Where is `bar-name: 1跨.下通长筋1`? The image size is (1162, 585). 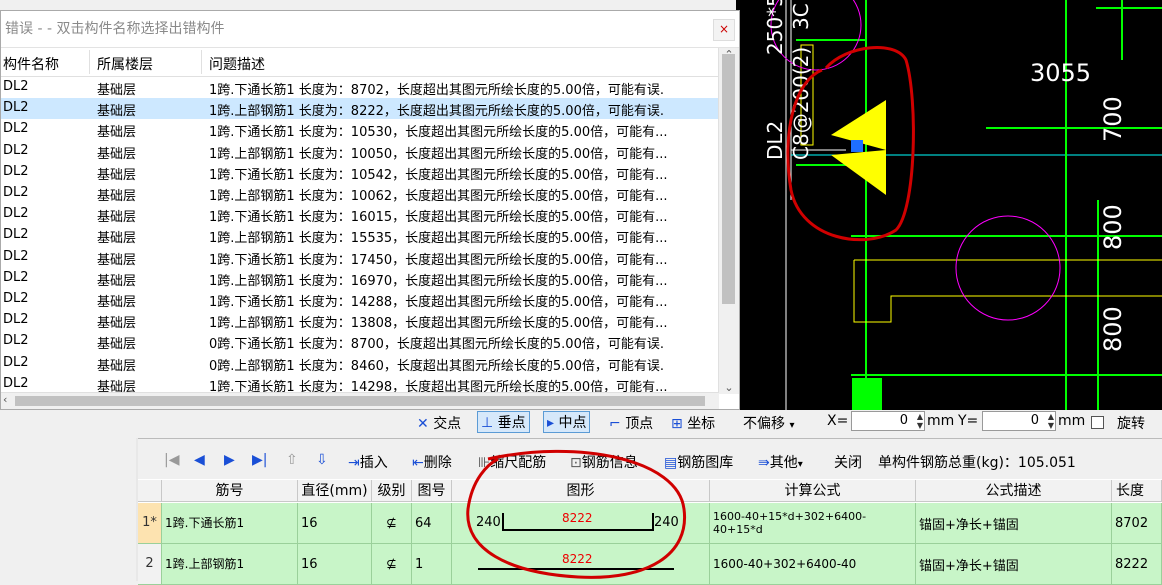
bar-name: 1跨.下通长筋1 is located at coordinates (205, 522).